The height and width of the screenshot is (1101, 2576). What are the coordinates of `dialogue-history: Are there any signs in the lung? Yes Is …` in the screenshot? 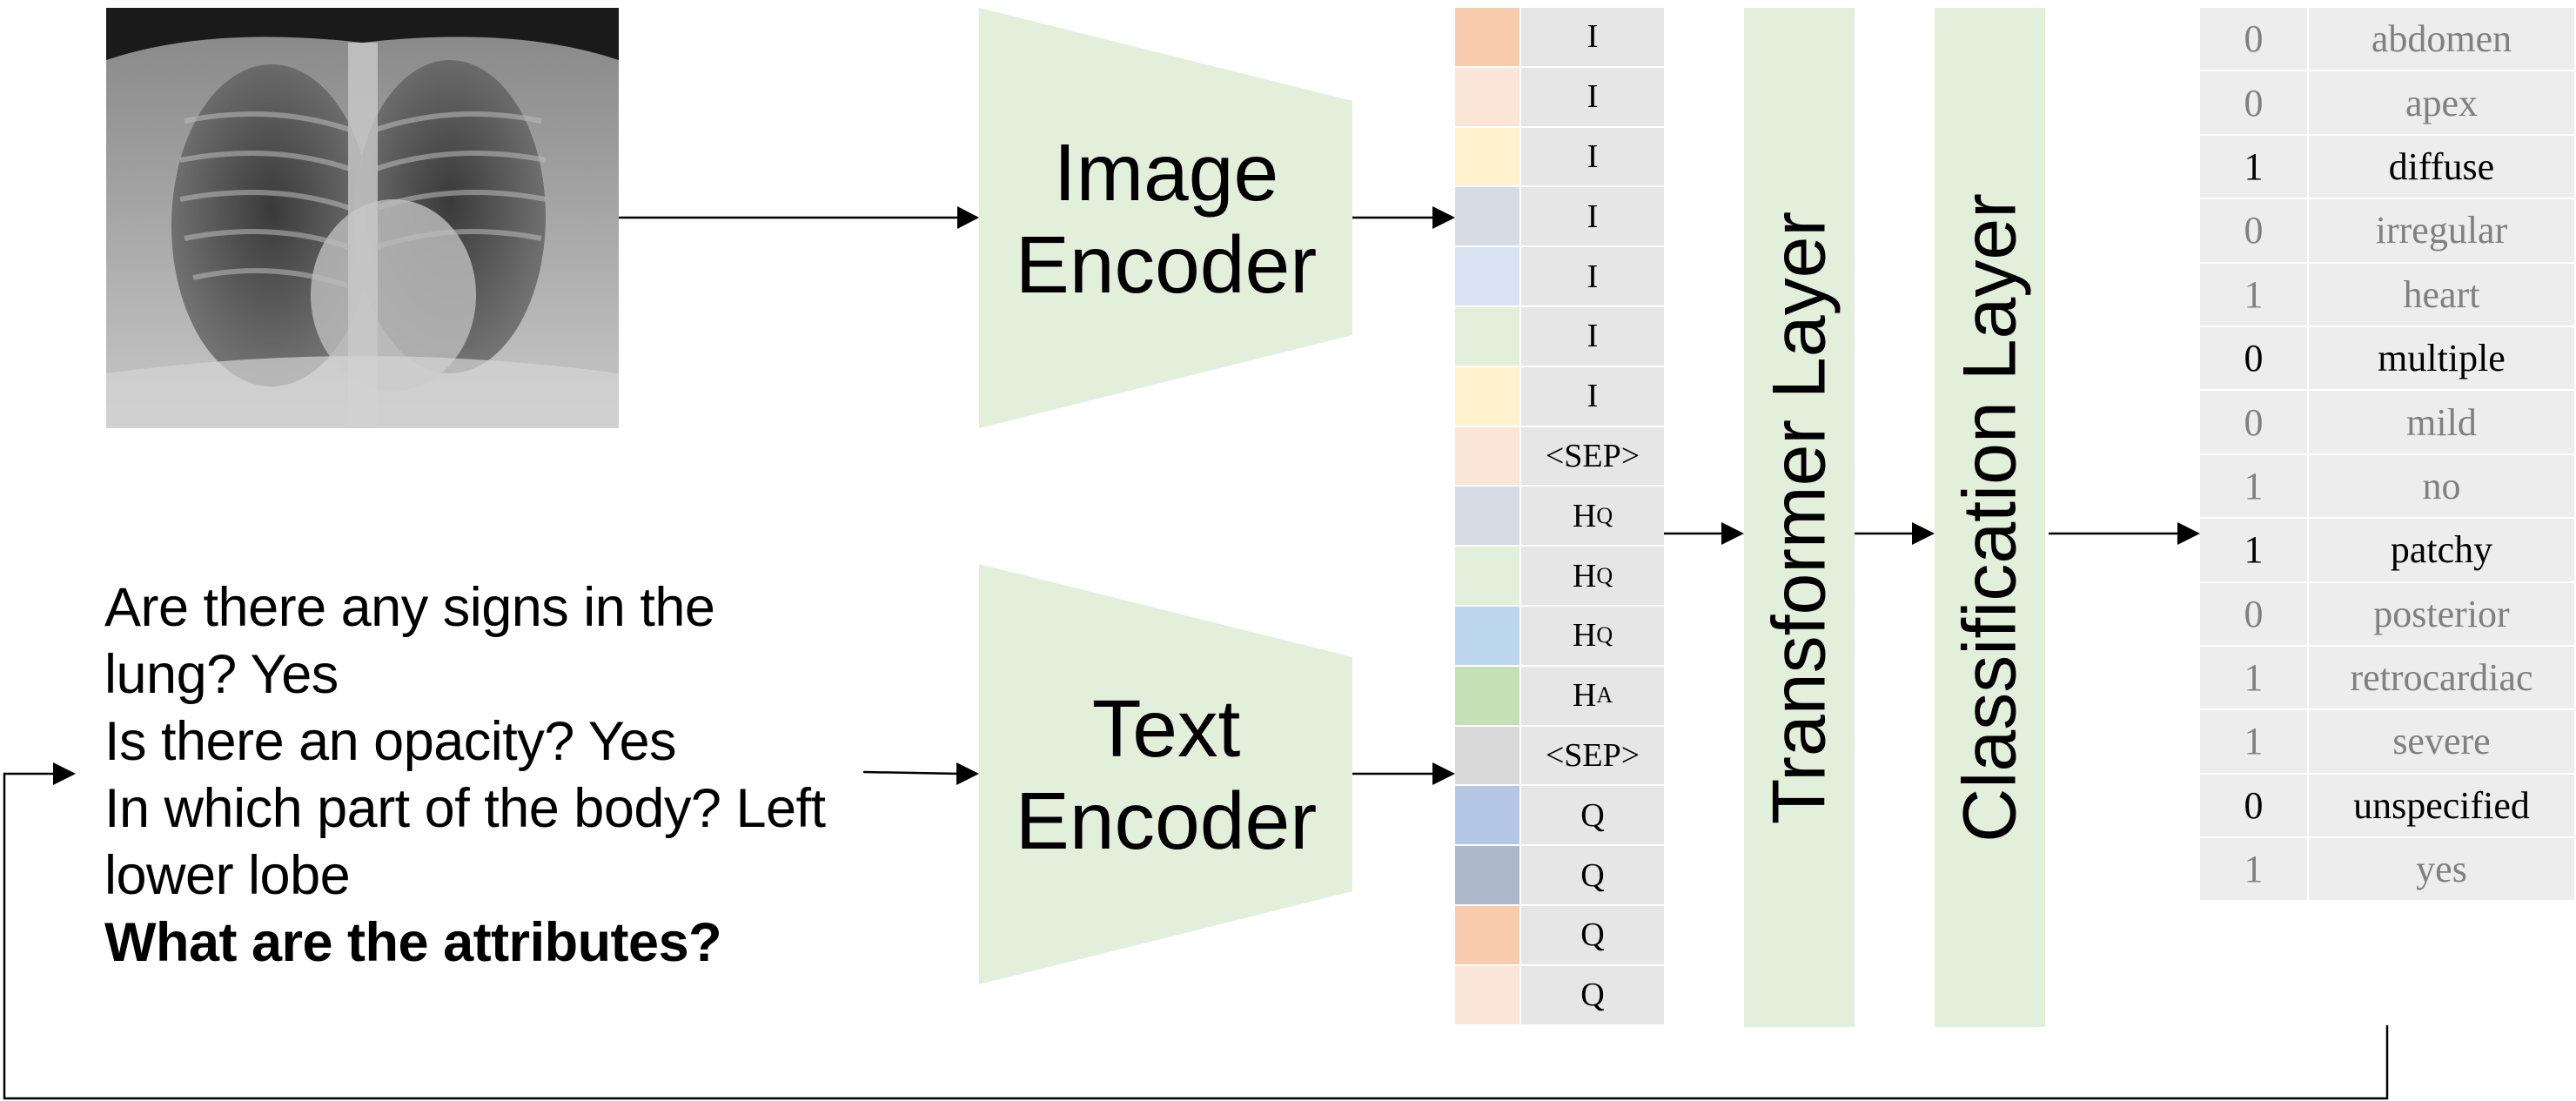 It's located at (496, 775).